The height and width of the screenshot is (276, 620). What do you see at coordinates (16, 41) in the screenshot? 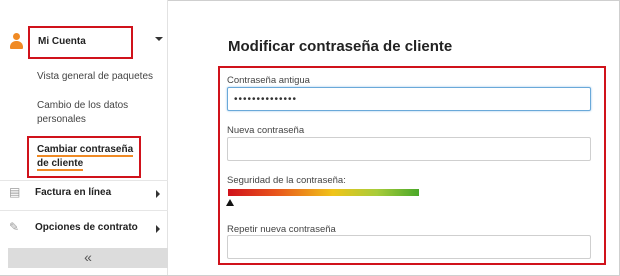
I see `person-icon` at bounding box center [16, 41].